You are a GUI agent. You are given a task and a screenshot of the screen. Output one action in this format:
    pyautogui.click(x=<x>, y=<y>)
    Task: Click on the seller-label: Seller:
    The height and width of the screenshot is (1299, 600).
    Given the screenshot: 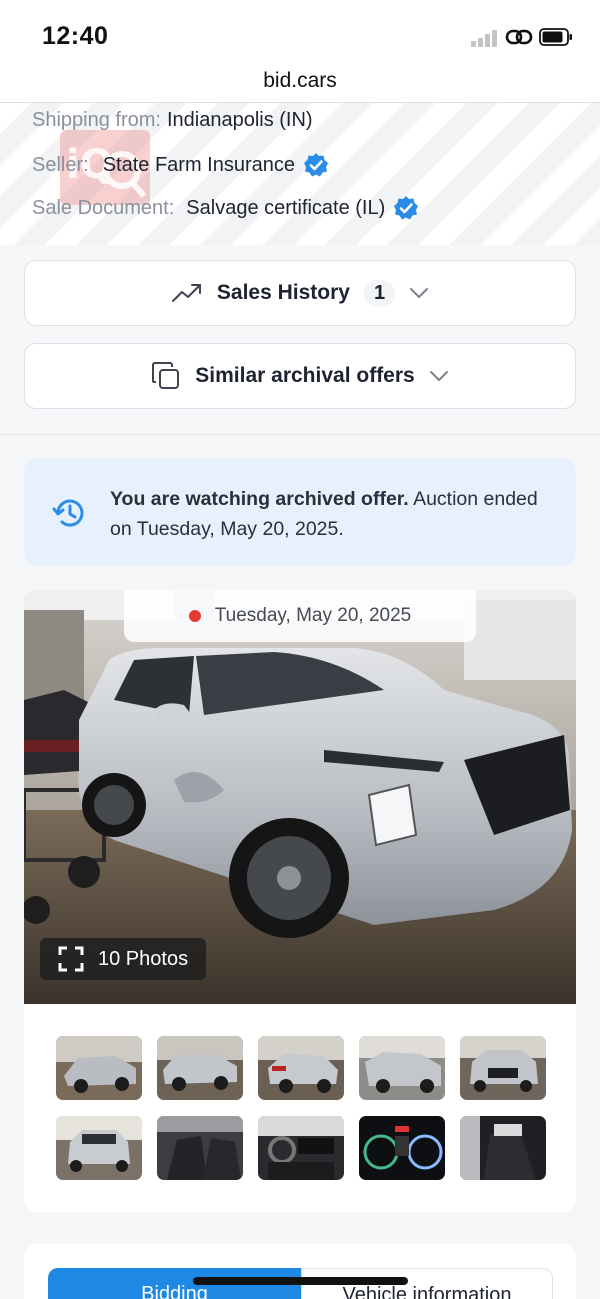 What is the action you would take?
    pyautogui.click(x=60, y=164)
    